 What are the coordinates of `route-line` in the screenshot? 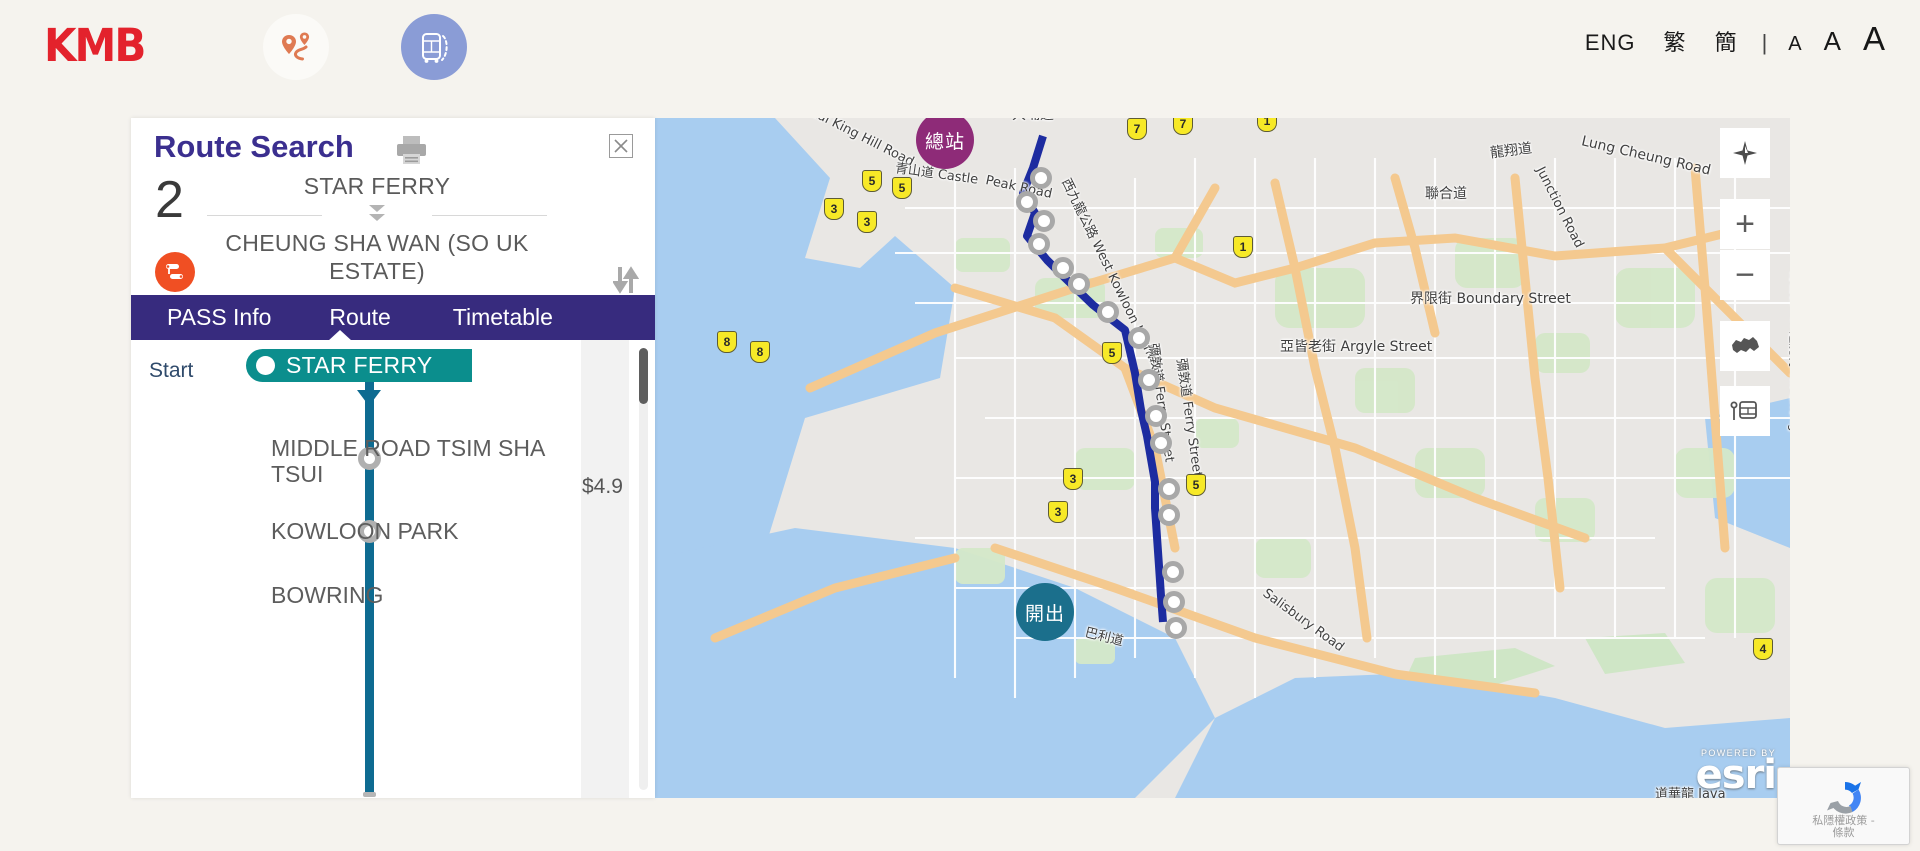 It's located at (369, 577).